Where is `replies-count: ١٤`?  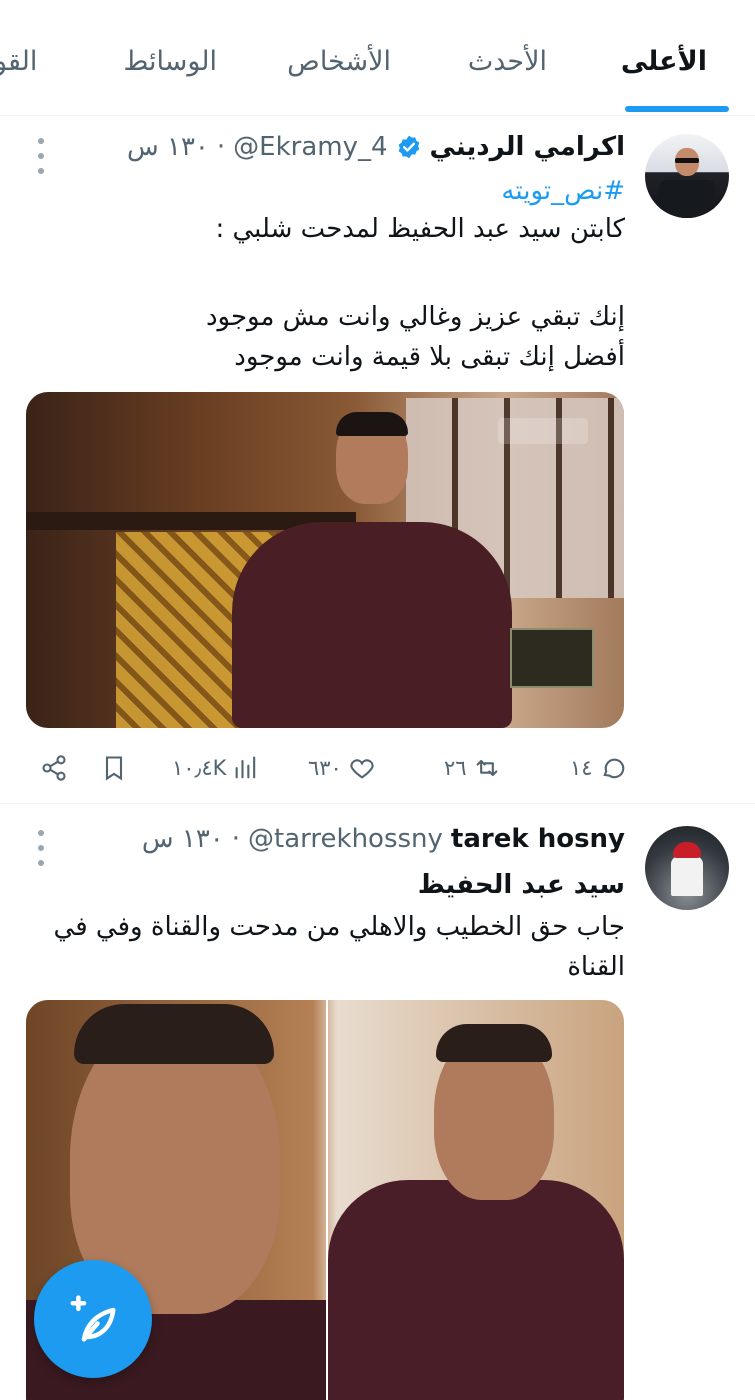
replies-count: ١٤ is located at coordinates (581, 768).